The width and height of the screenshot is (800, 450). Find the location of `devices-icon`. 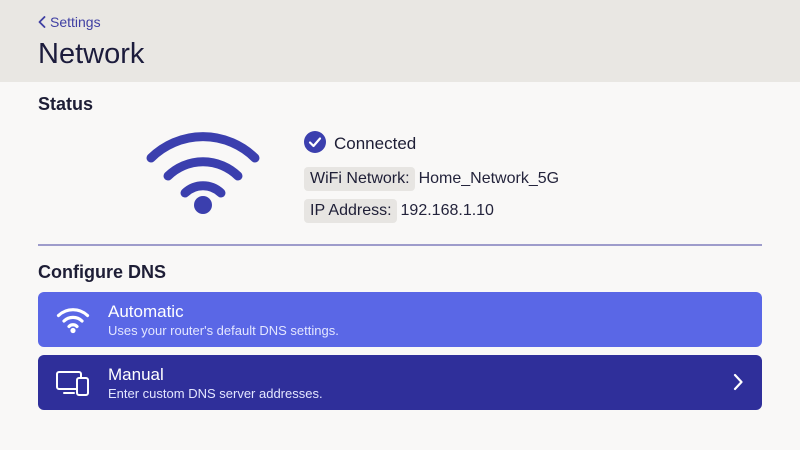

devices-icon is located at coordinates (73, 383).